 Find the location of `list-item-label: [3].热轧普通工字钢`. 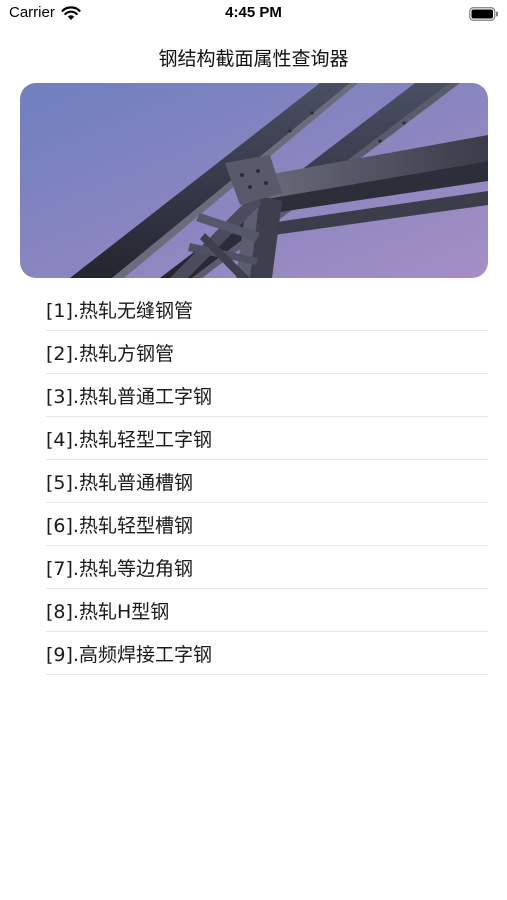

list-item-label: [3].热轧普通工字钢 is located at coordinates (129, 396).